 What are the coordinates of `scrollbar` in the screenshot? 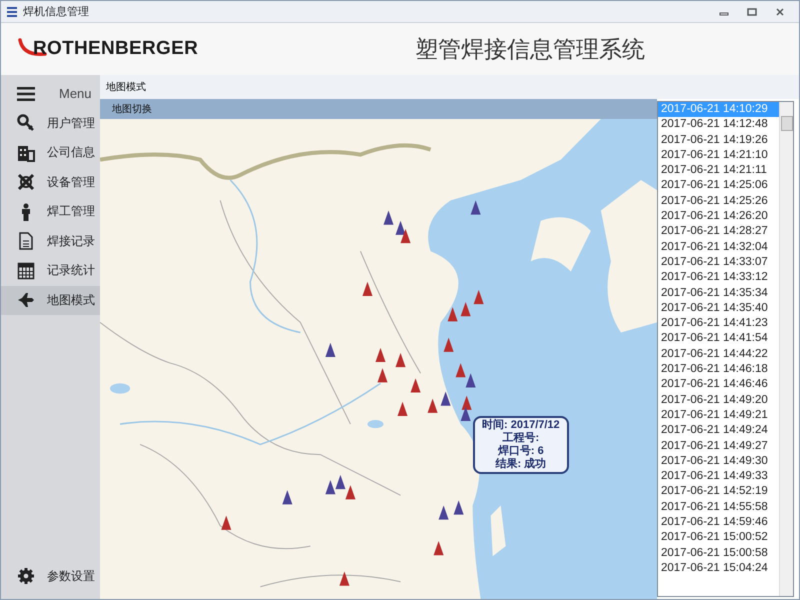 It's located at (786, 349).